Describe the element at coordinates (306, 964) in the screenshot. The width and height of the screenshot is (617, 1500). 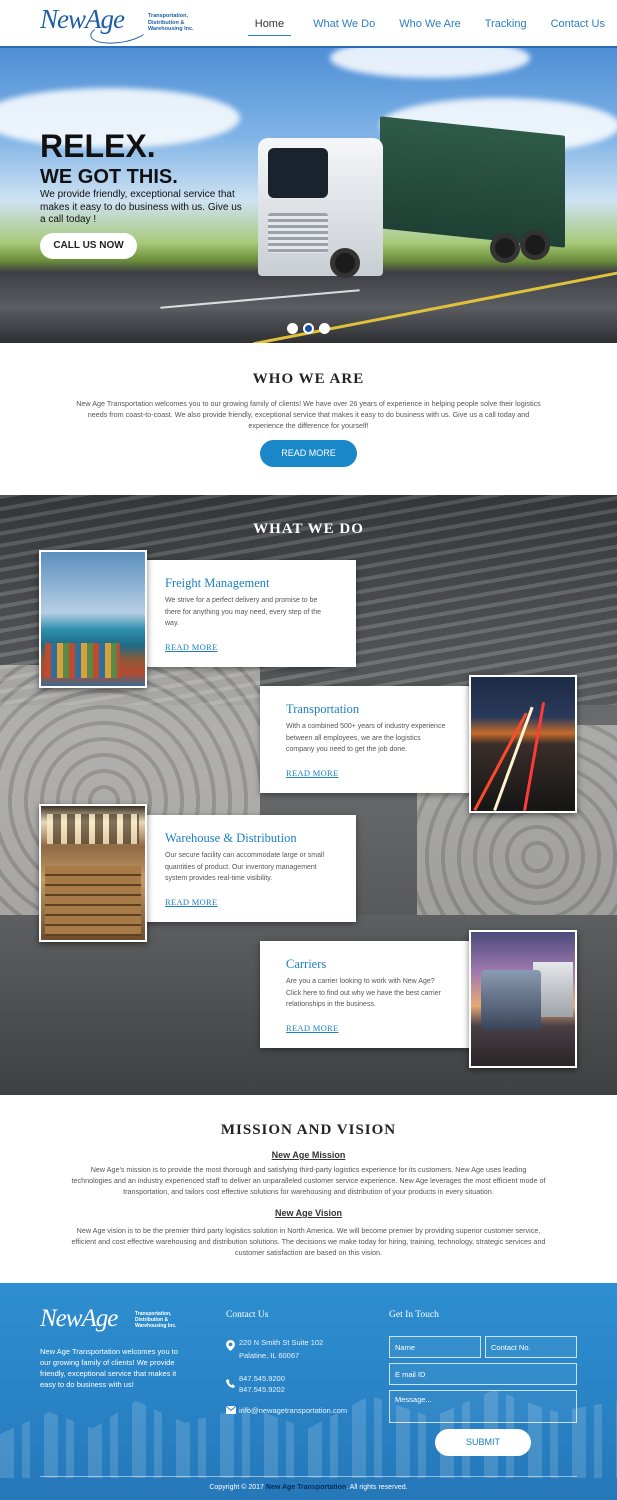
I see `service-card-title: Carriers` at that location.